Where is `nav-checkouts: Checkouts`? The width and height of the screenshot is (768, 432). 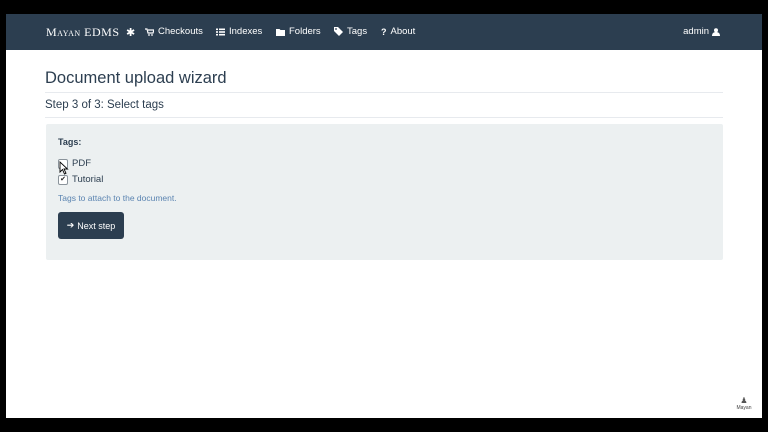
nav-checkouts: Checkouts is located at coordinates (174, 31).